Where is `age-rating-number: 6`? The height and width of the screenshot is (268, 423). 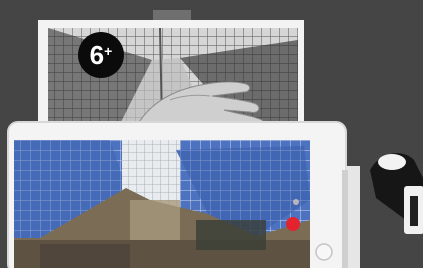 age-rating-number: 6 is located at coordinates (97, 55).